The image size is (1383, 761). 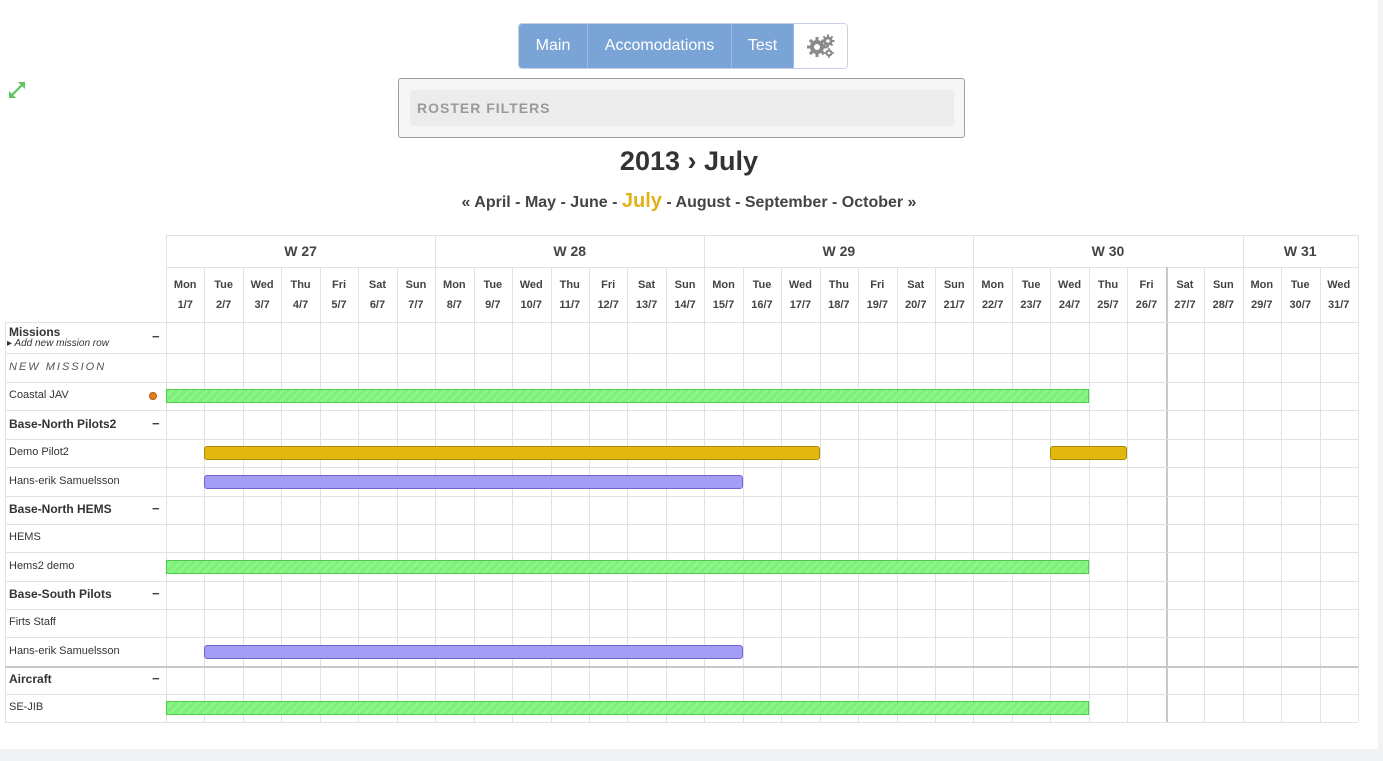 What do you see at coordinates (25, 537) in the screenshot?
I see `resource-label: HEMS` at bounding box center [25, 537].